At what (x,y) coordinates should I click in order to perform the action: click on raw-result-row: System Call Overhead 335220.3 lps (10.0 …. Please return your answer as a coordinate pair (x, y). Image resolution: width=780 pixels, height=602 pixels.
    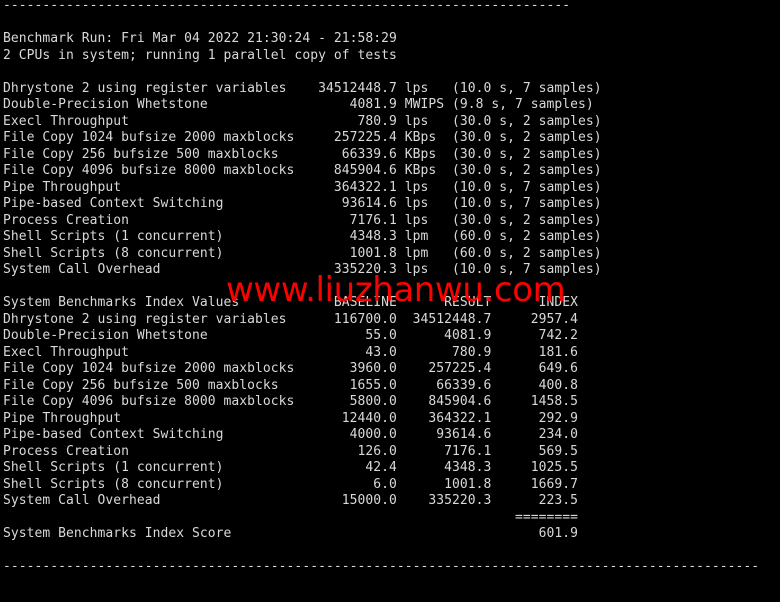
    Looking at the image, I should click on (302, 269).